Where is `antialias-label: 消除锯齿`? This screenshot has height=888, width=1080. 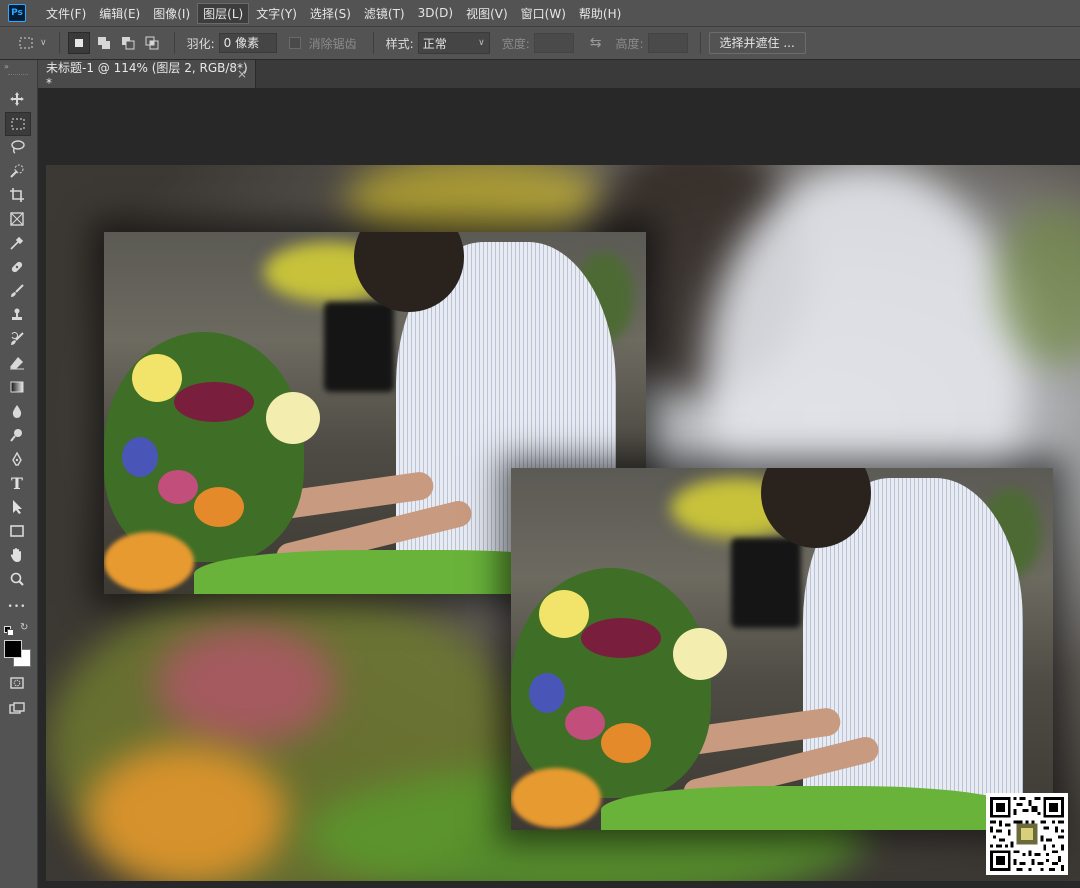 antialias-label: 消除锯齿 is located at coordinates (332, 43).